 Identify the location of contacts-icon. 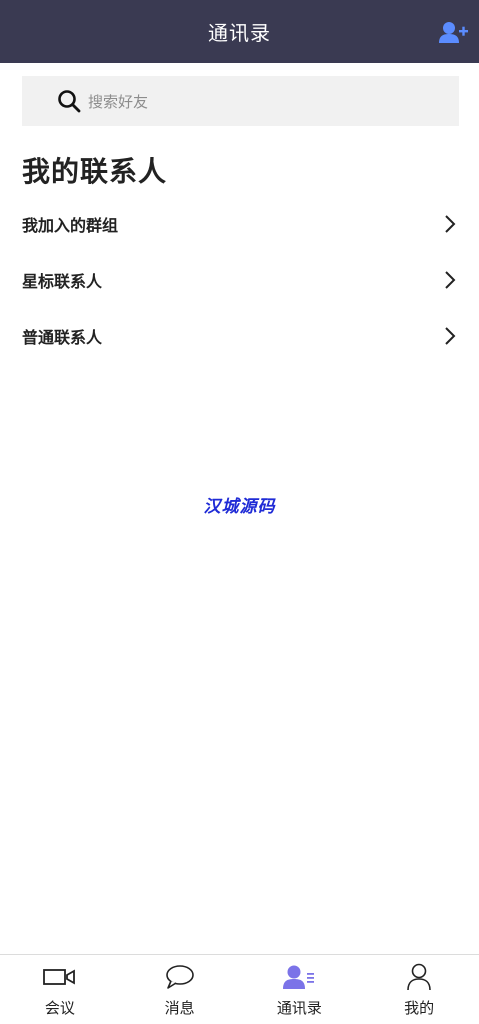
(299, 977).